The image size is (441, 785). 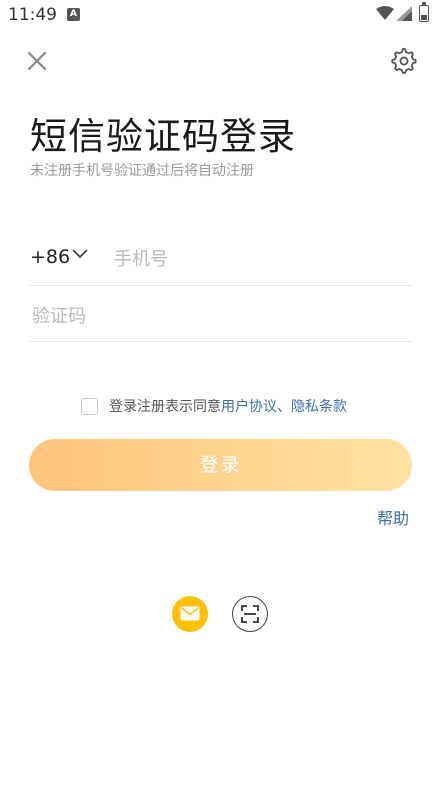 What do you see at coordinates (220, 465) in the screenshot?
I see `login-button: 登录` at bounding box center [220, 465].